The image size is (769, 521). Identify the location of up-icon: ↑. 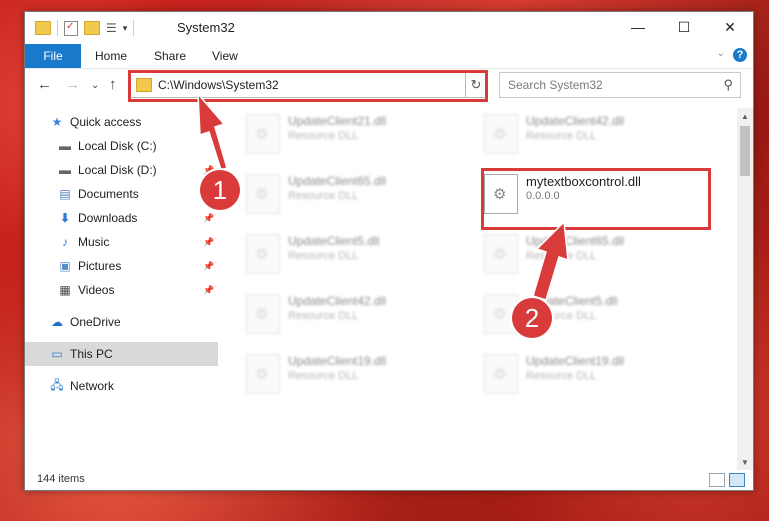
(113, 84).